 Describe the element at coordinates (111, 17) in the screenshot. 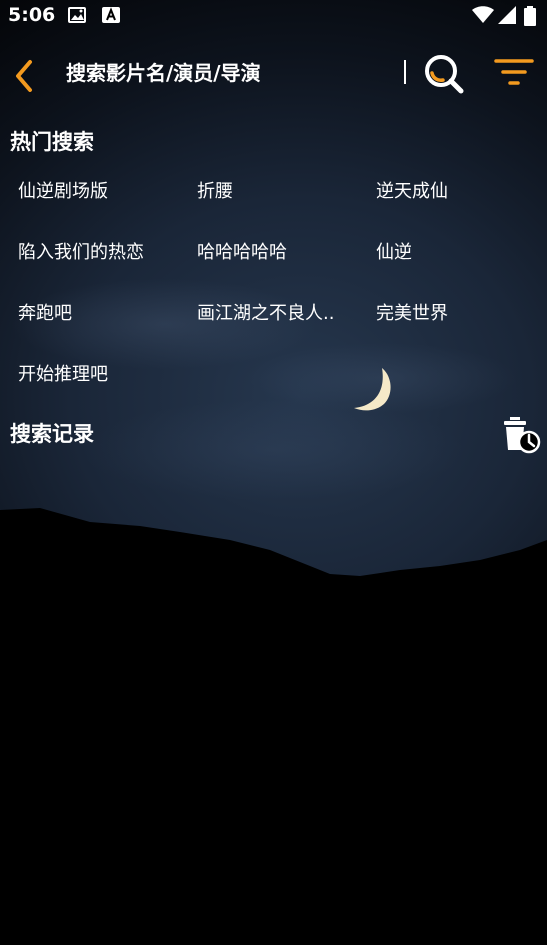

I see `a-badge-icon` at that location.